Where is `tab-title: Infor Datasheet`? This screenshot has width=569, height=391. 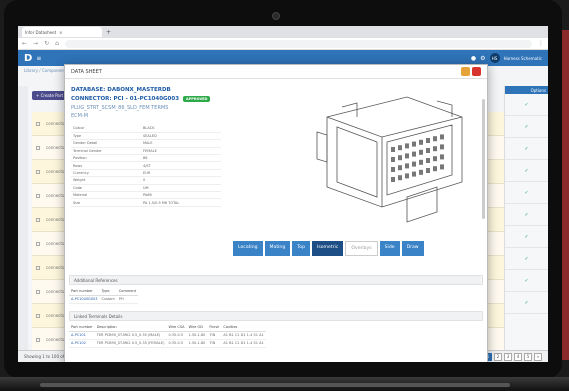 tab-title: Infor Datasheet is located at coordinates (41, 32).